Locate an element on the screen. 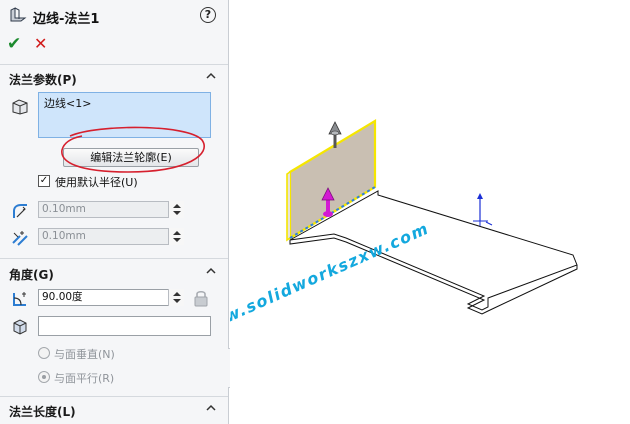  flange-angle-input: 90.00度 is located at coordinates (111, 297).